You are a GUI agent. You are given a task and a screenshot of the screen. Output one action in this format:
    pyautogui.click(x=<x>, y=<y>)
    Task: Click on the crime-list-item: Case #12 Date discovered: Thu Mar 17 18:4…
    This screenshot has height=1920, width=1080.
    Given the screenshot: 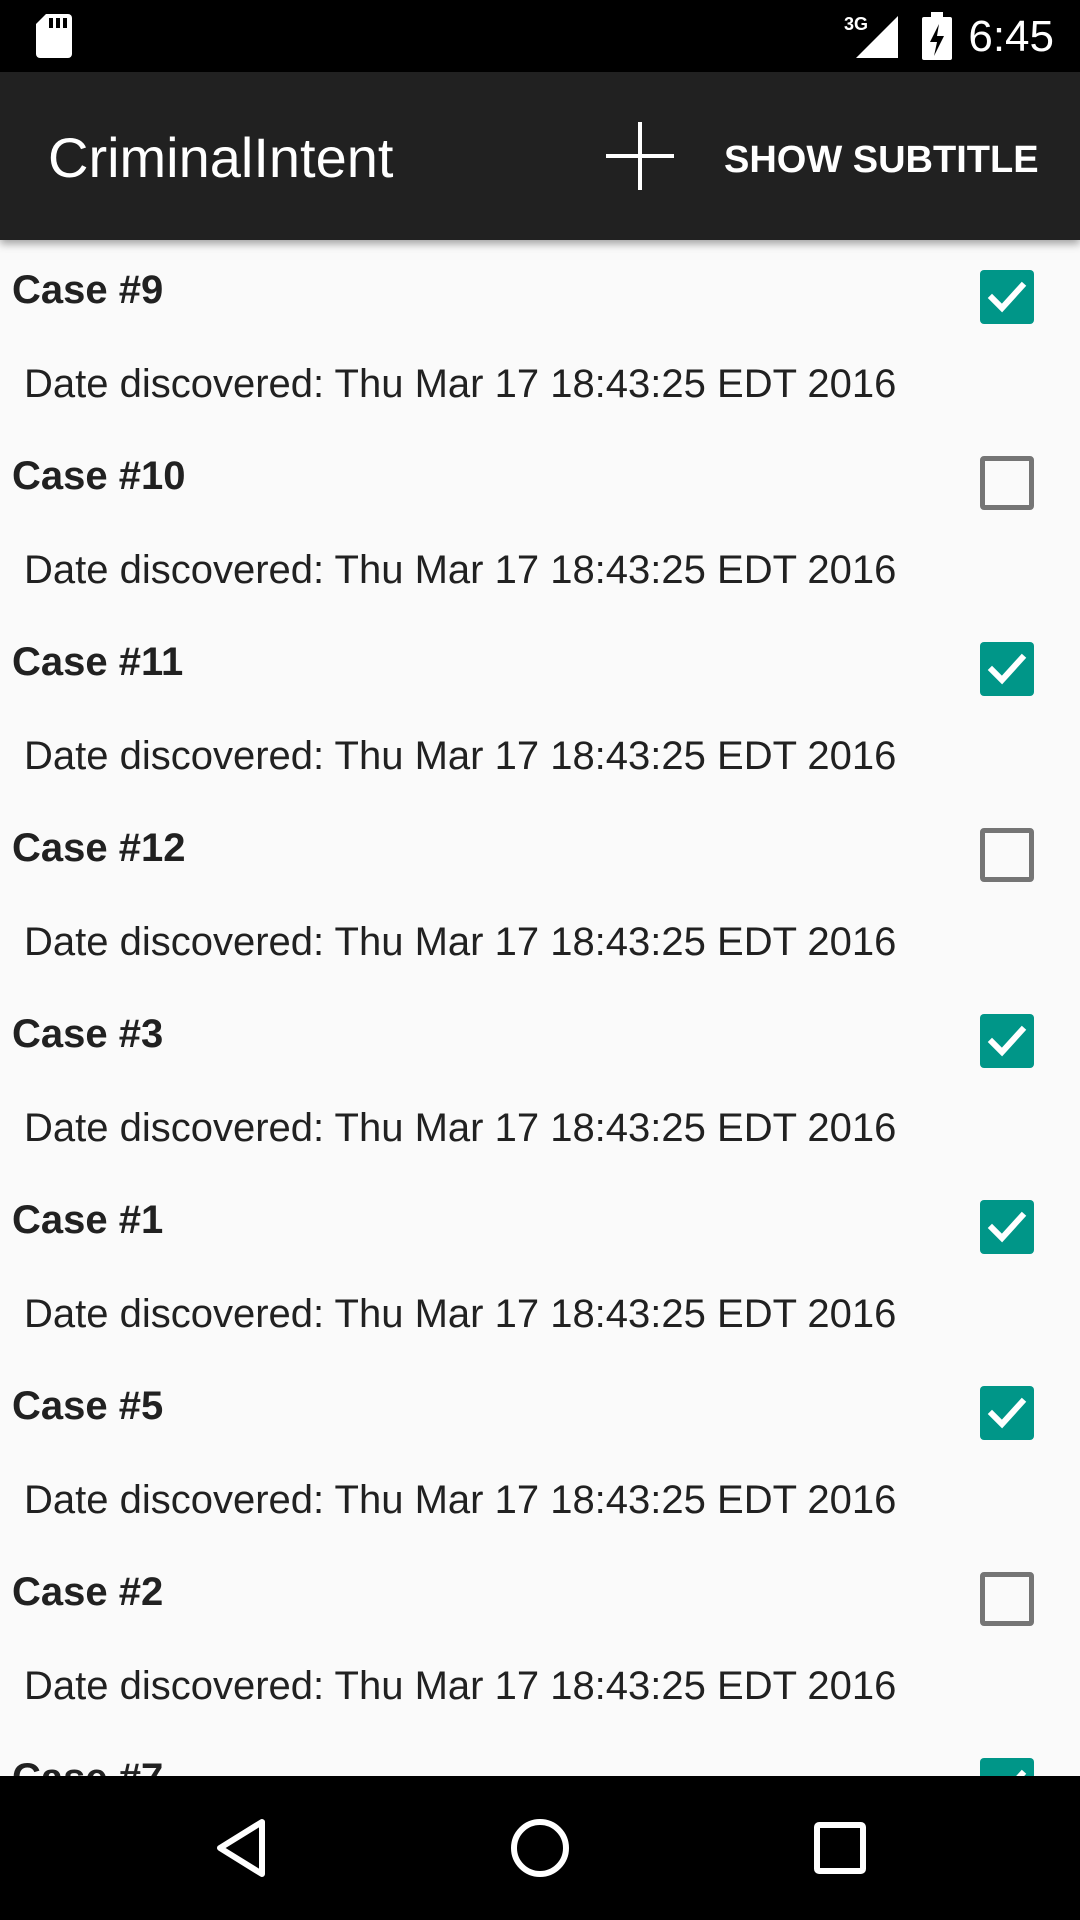 What is the action you would take?
    pyautogui.click(x=540, y=891)
    